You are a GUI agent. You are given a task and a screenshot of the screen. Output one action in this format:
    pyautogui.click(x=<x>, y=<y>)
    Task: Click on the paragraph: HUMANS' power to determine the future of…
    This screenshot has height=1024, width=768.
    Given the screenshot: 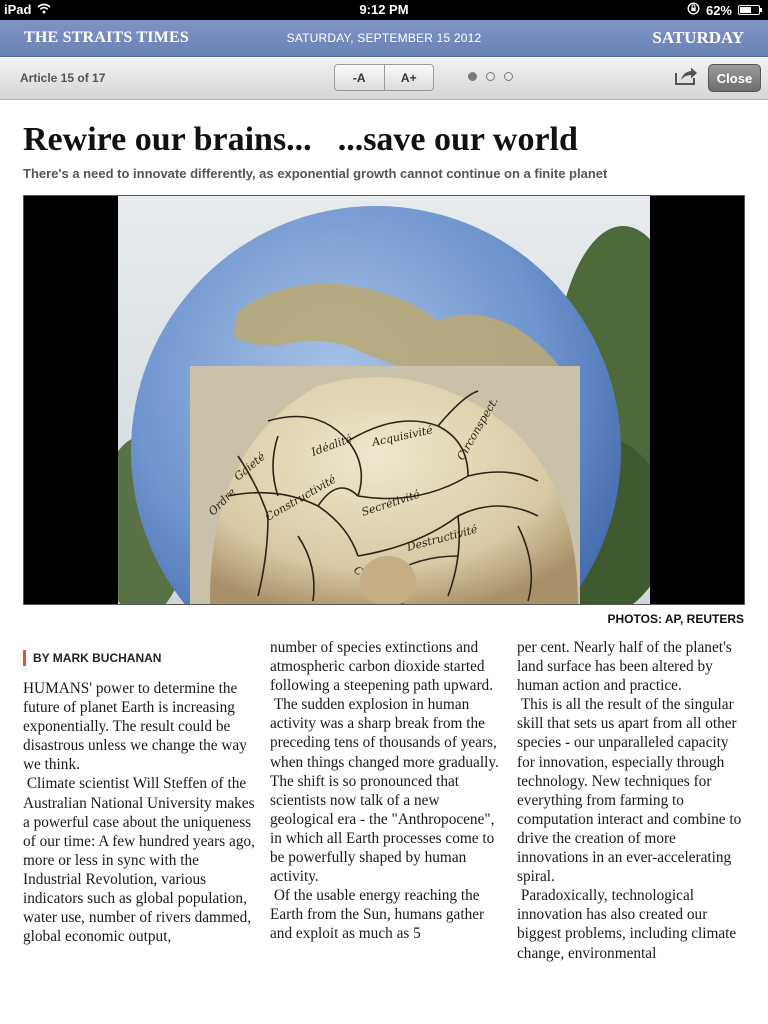 What is the action you would take?
    pyautogui.click(x=135, y=727)
    